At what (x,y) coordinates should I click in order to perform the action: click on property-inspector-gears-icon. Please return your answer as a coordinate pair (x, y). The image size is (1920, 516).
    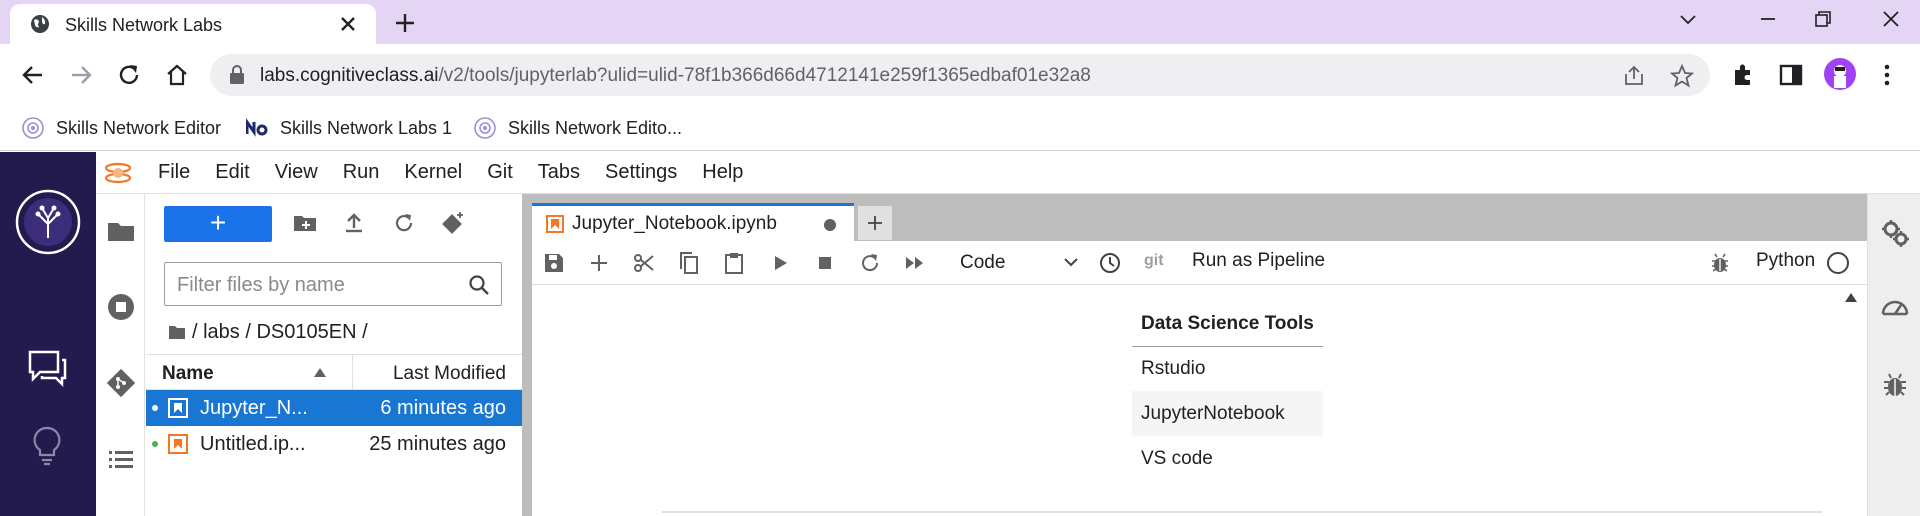
    Looking at the image, I should click on (1895, 233).